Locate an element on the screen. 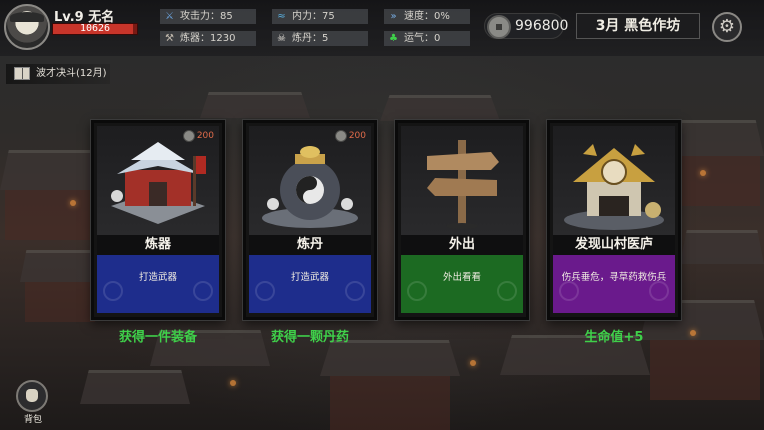  card-reward-text: 获得一颗丹药 is located at coordinates (309, 337).